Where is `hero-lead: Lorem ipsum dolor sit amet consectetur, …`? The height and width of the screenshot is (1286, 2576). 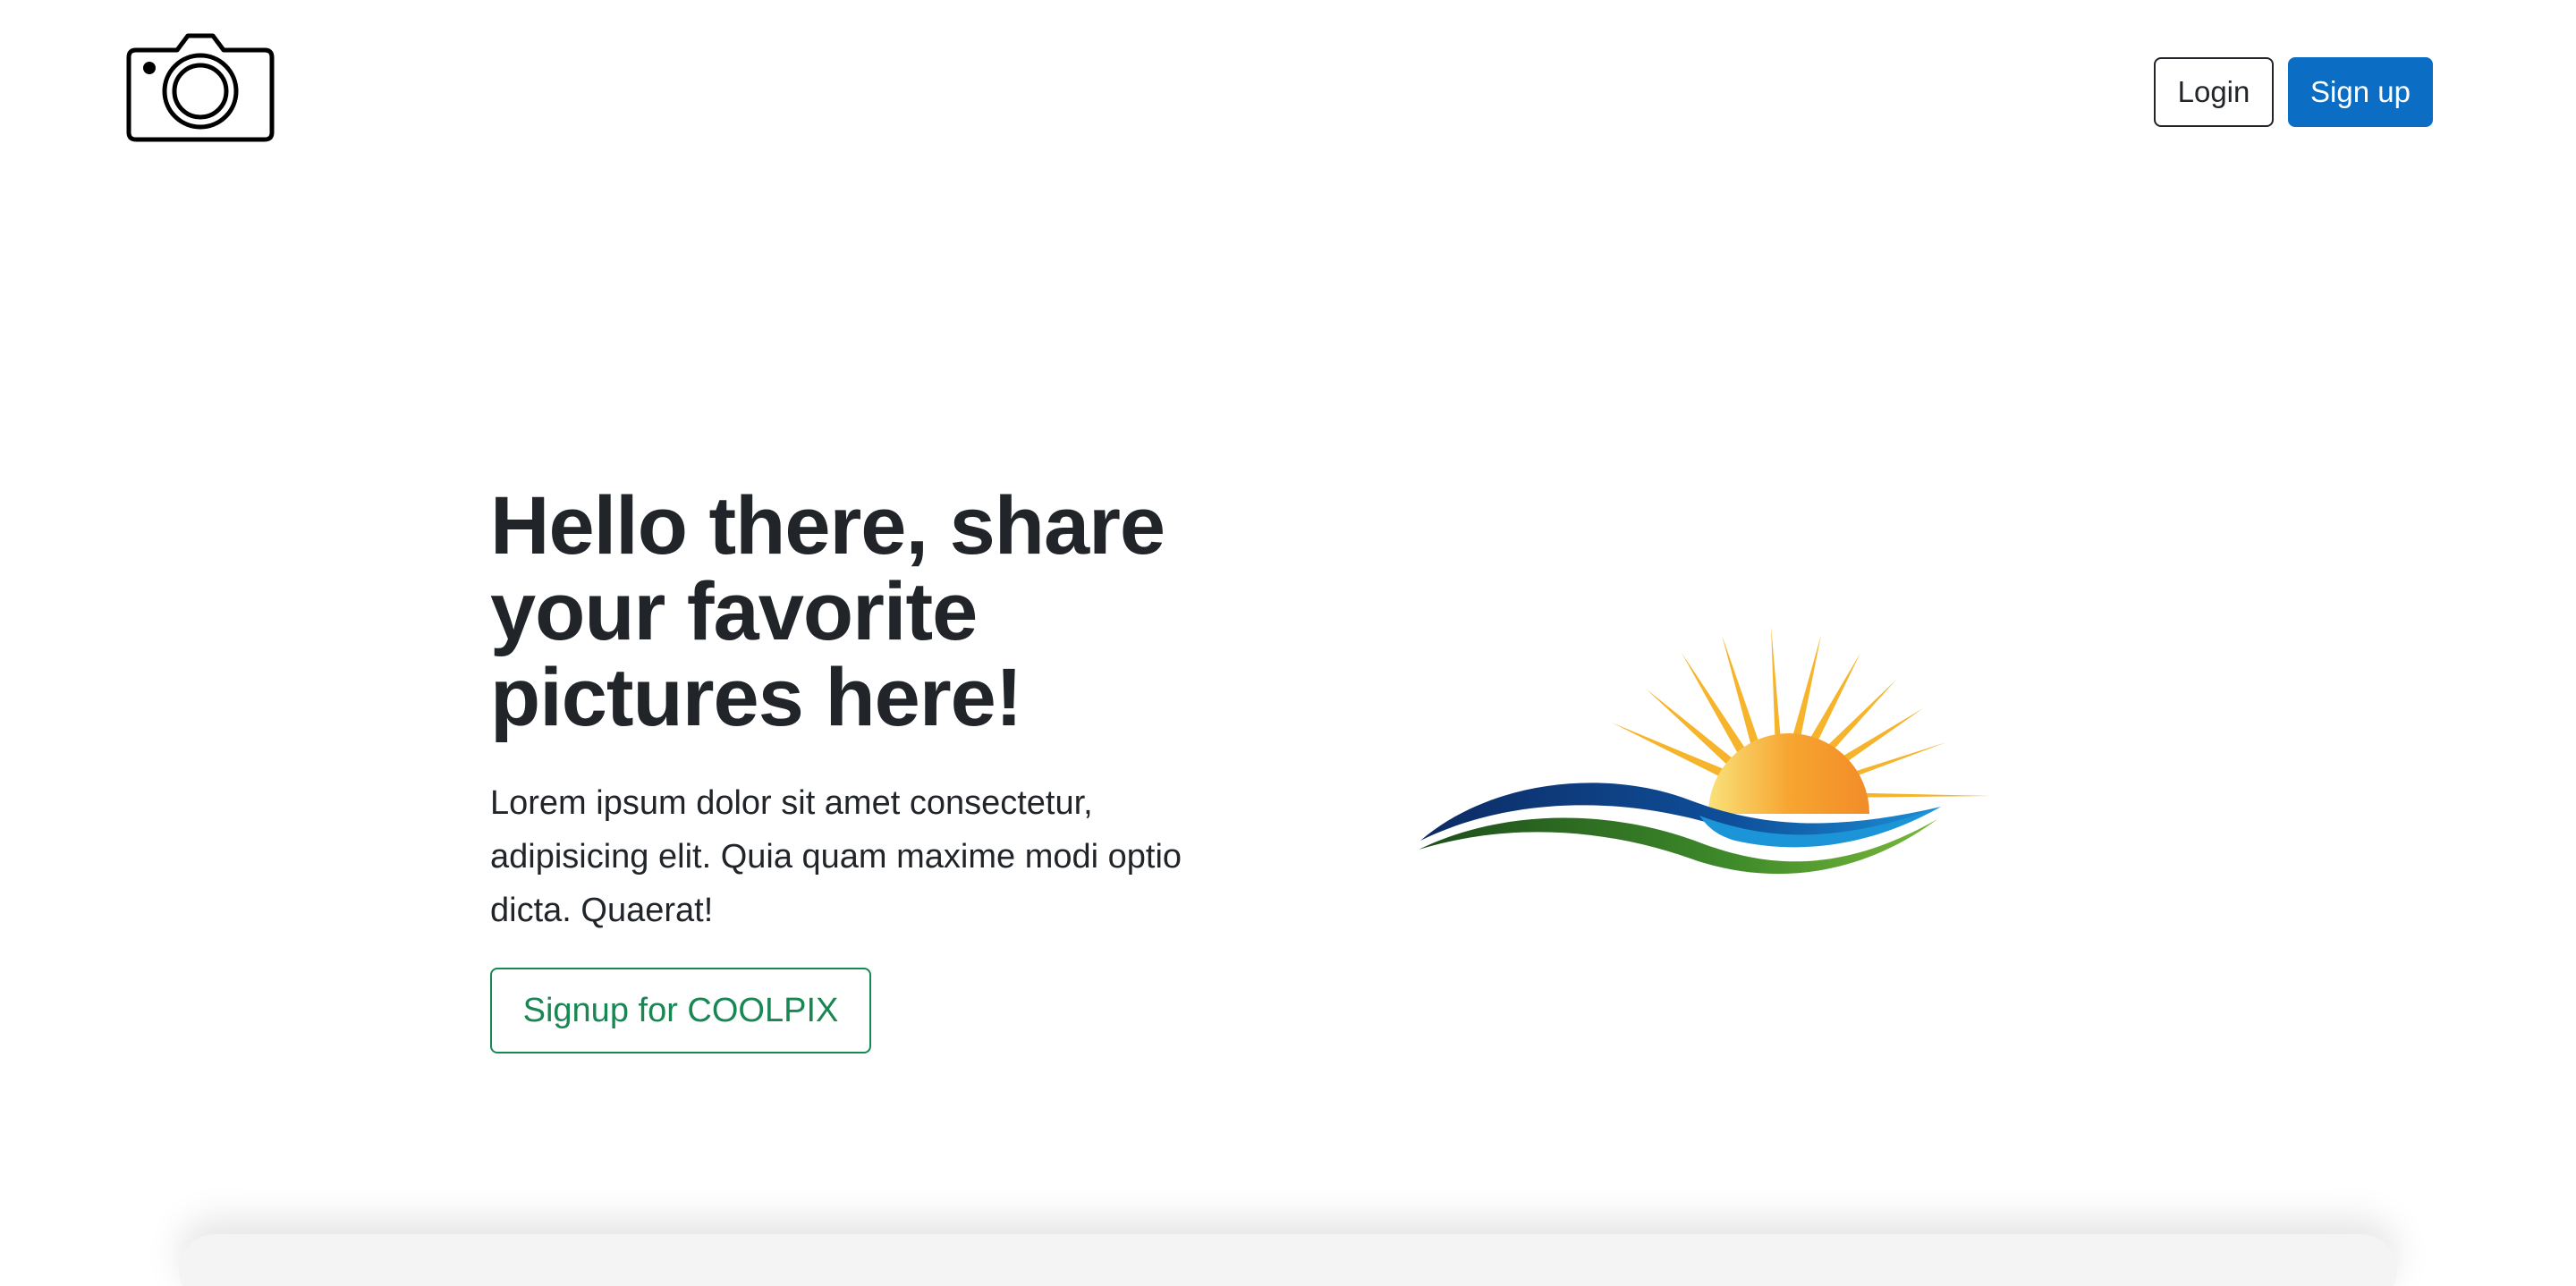
hero-lead: Lorem ipsum dolor sit amet consectetur, … is located at coordinates (836, 856).